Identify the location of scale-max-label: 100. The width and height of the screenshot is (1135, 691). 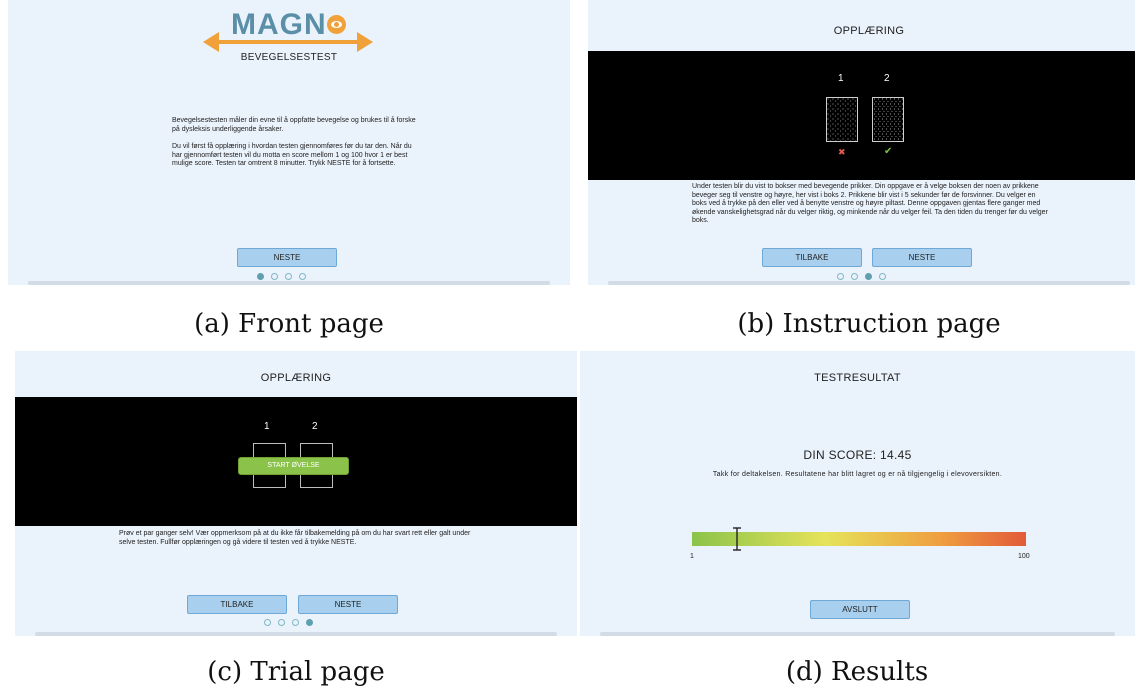
(1024, 556).